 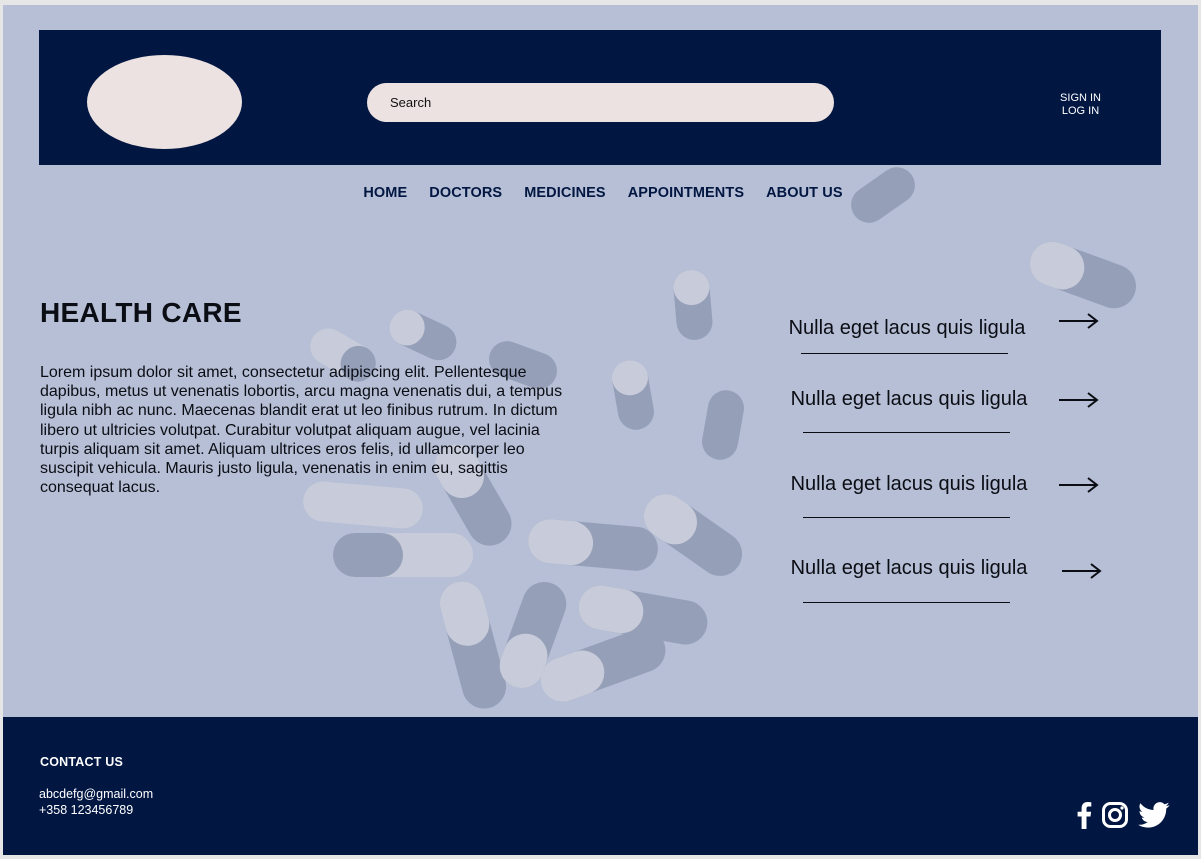 I want to click on contact-email: abcdefg@gmail.com, so click(x=96, y=794).